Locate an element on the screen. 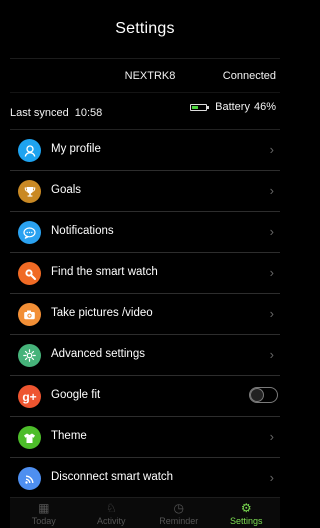  app-header: Settings is located at coordinates (145, 29).